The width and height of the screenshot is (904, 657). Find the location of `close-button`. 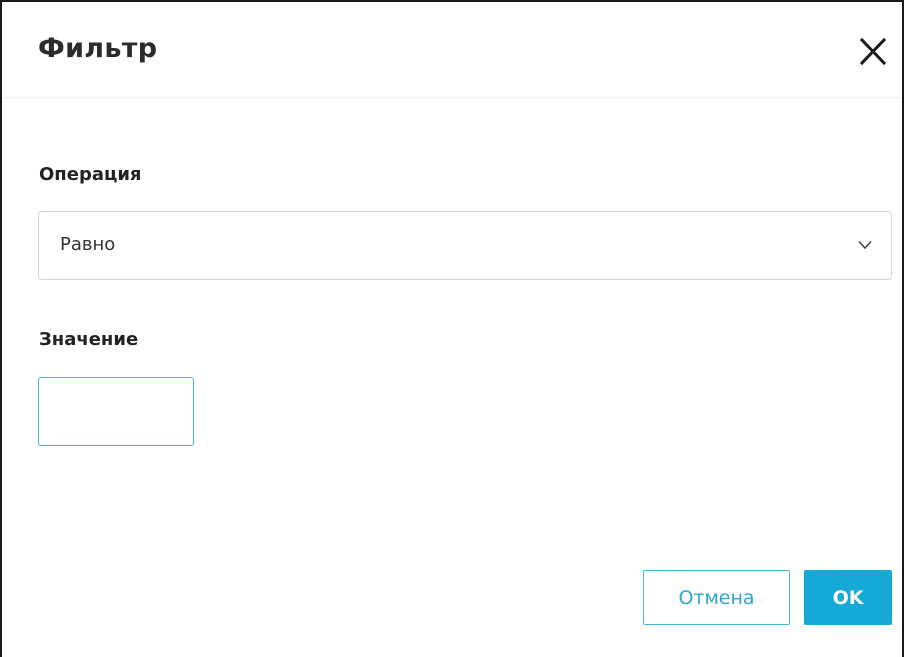

close-button is located at coordinates (873, 51).